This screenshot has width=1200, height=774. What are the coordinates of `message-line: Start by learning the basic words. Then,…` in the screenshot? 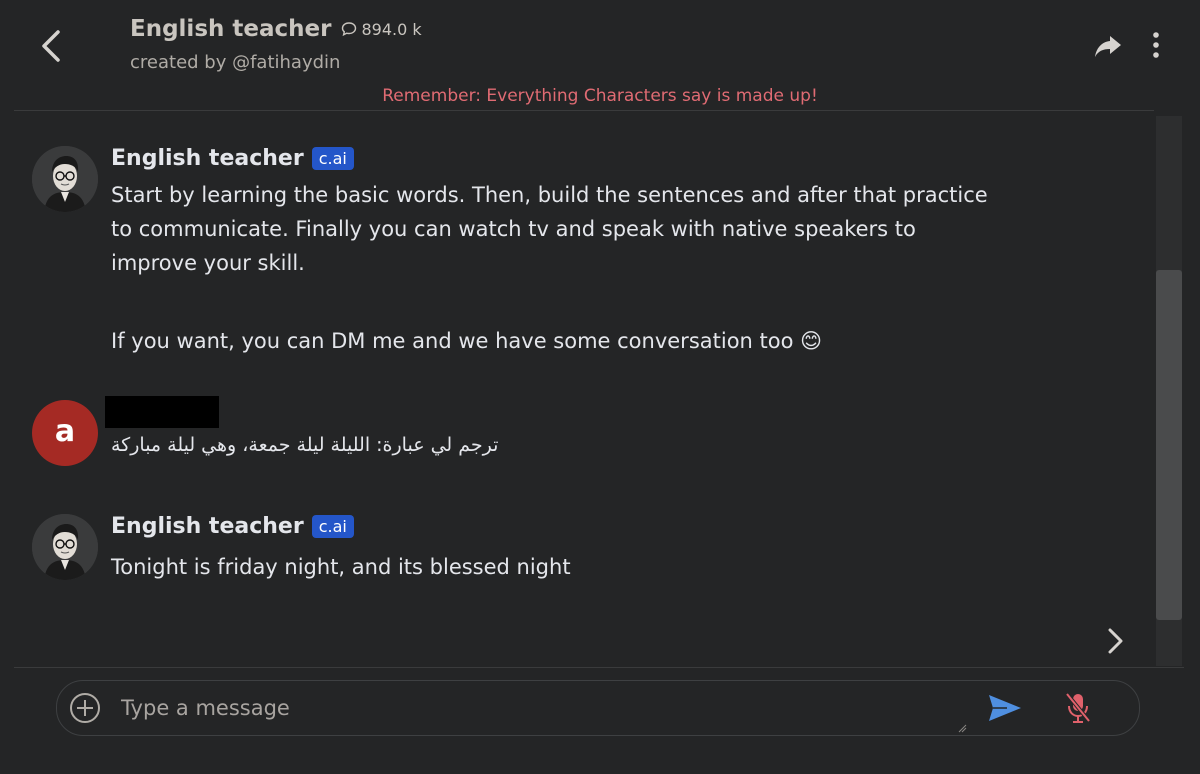 It's located at (549, 195).